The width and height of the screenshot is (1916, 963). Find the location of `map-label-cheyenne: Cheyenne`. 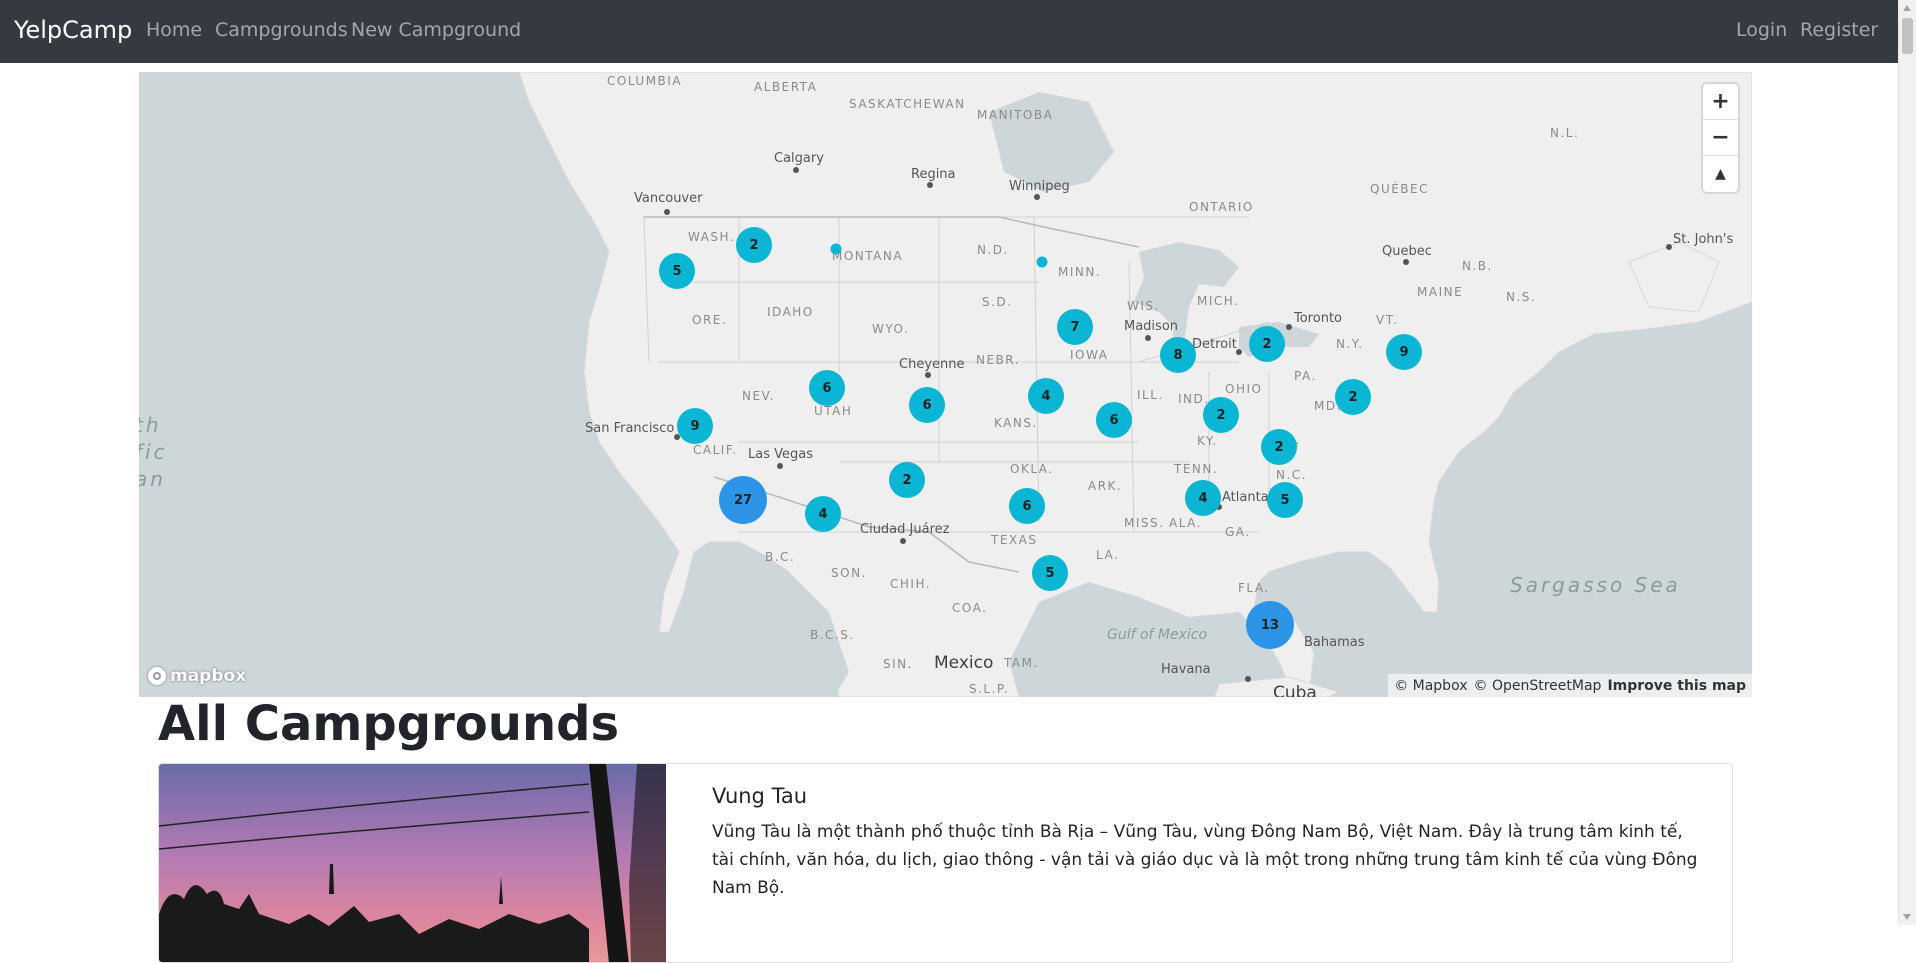

map-label-cheyenne: Cheyenne is located at coordinates (932, 364).